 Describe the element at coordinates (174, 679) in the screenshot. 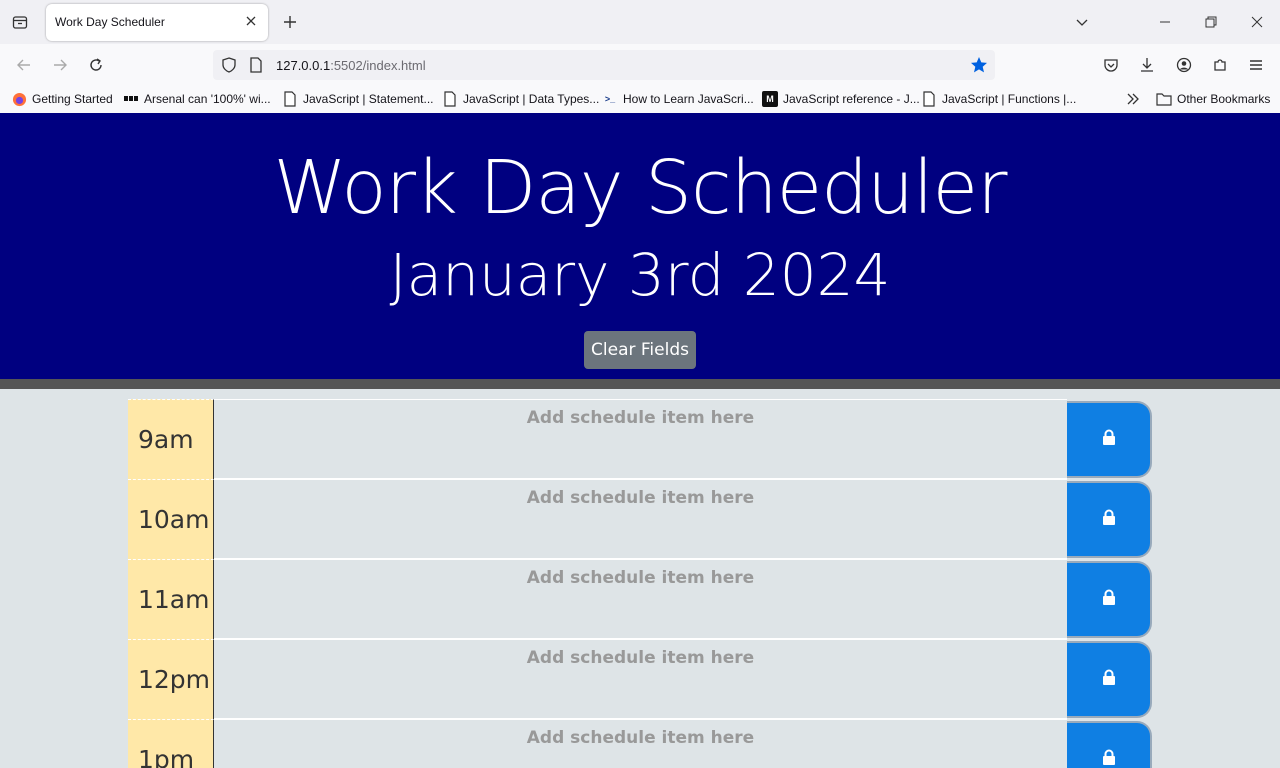

I see `hour-label: 12pm` at that location.